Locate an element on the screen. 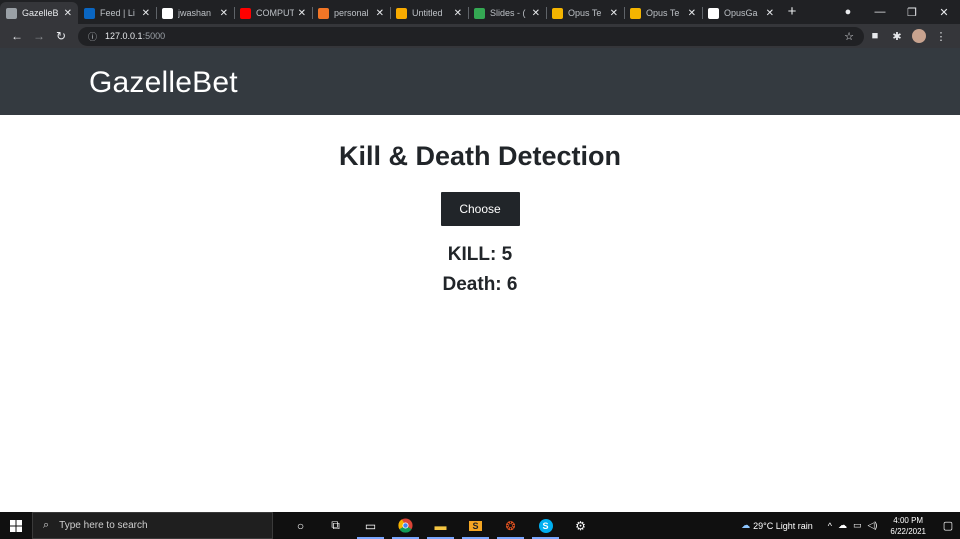 This screenshot has width=960, height=539. weather-cloud-icon: ☁ is located at coordinates (746, 525).